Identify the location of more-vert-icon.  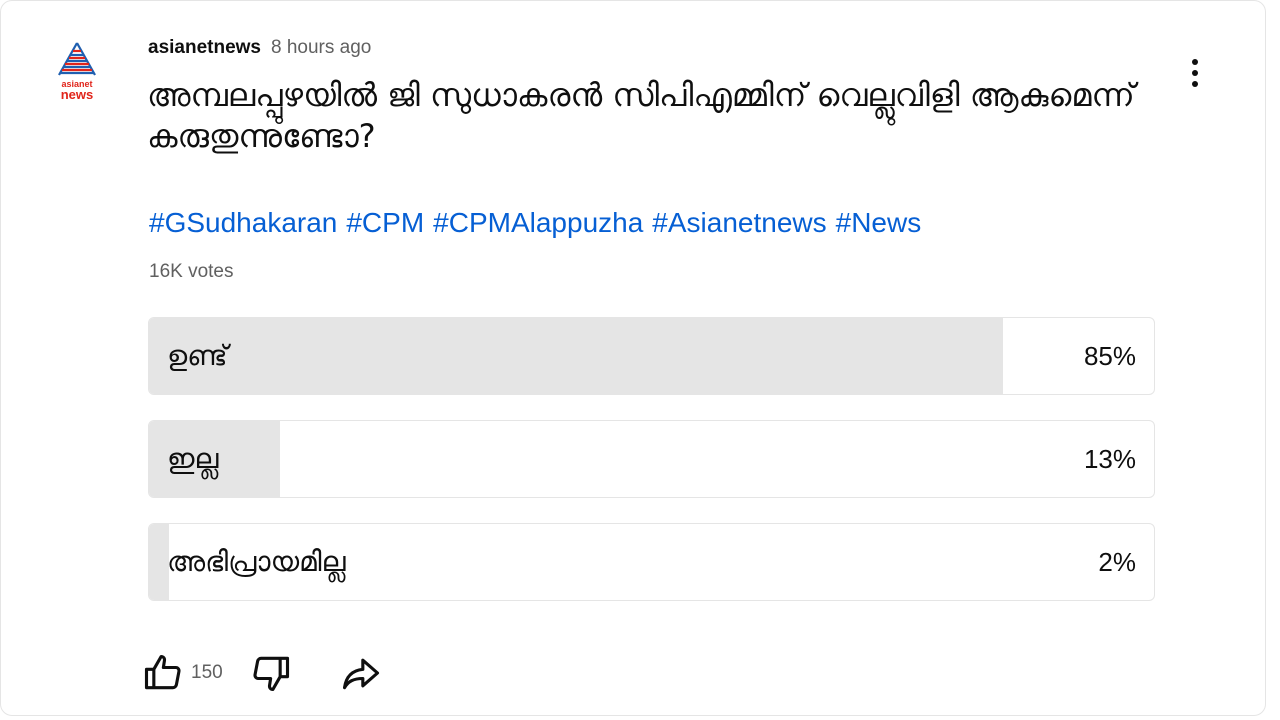
(1195, 62).